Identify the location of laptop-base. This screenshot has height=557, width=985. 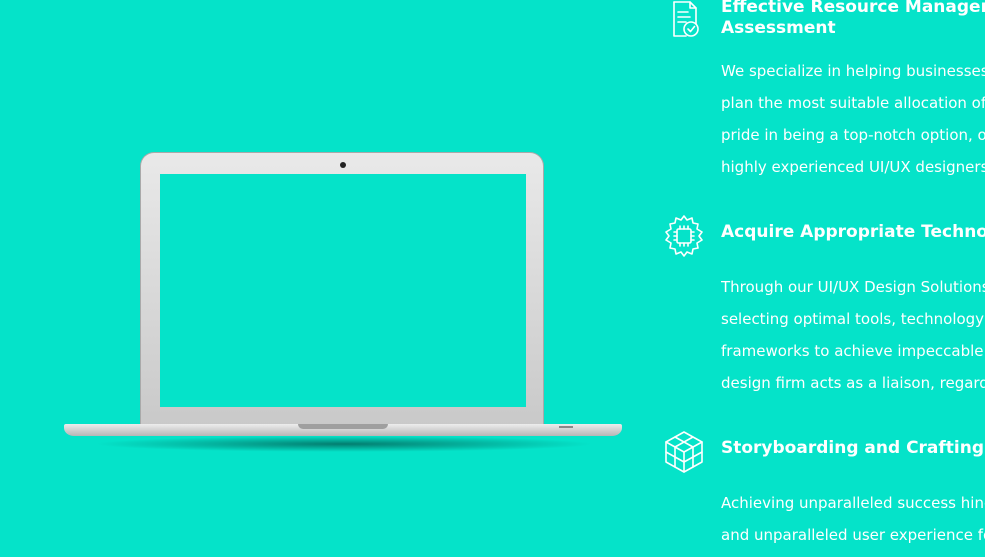
(343, 430).